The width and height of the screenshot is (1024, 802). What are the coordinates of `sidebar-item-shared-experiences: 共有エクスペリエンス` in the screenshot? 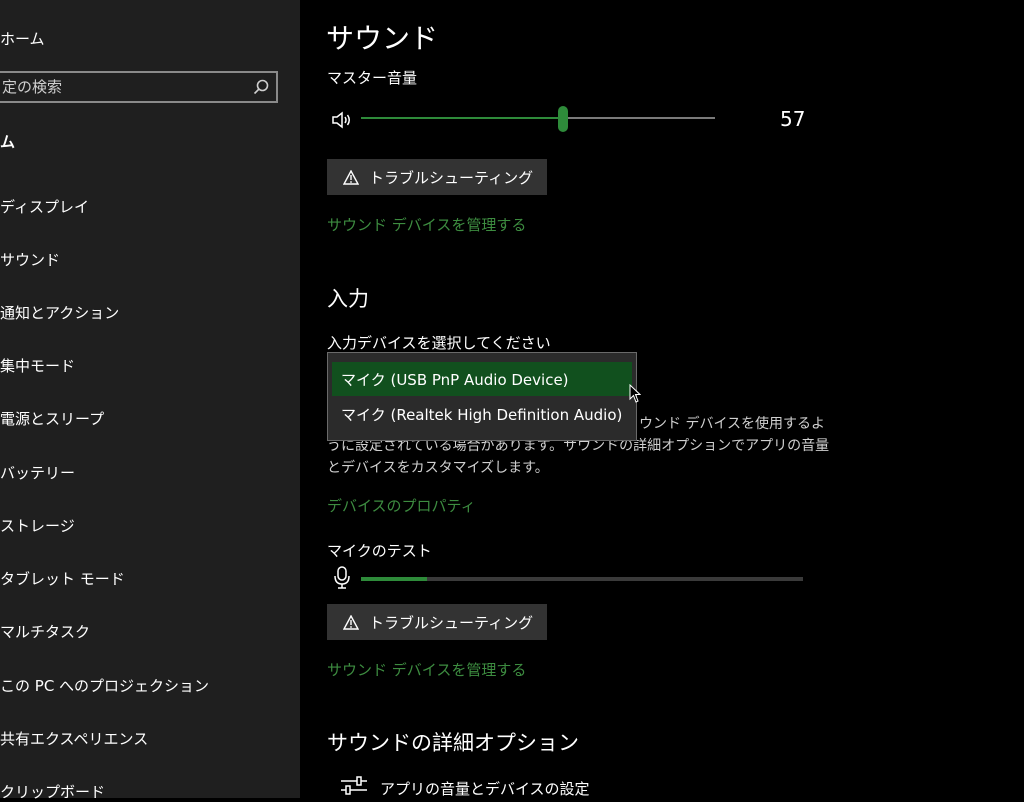 It's located at (74, 738).